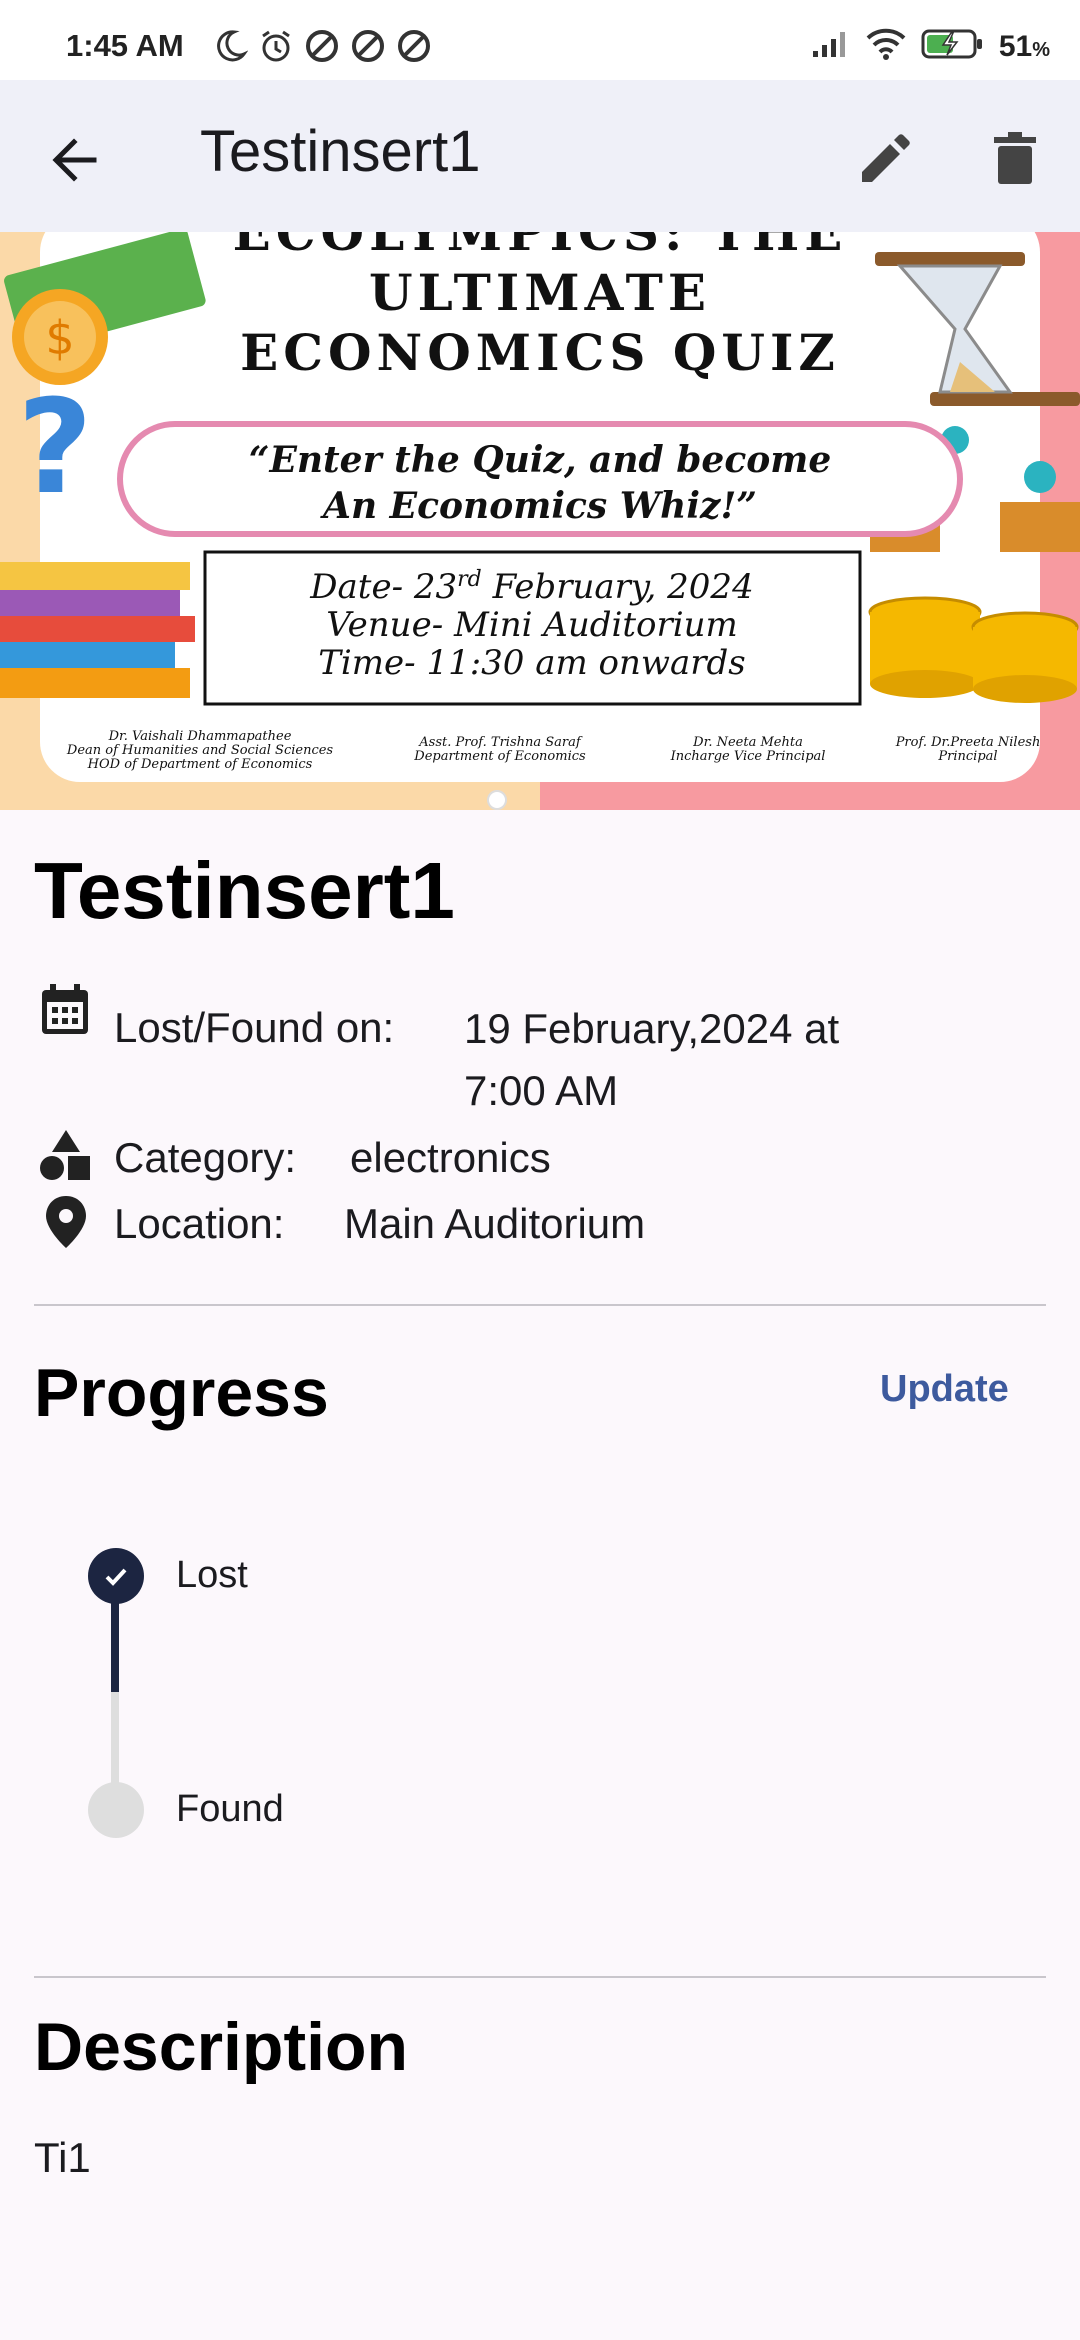 Image resolution: width=1080 pixels, height=2340 pixels. Describe the element at coordinates (651, 1060) in the screenshot. I see `lost-found-value: 19 February,2024 at 7:00 AM` at that location.